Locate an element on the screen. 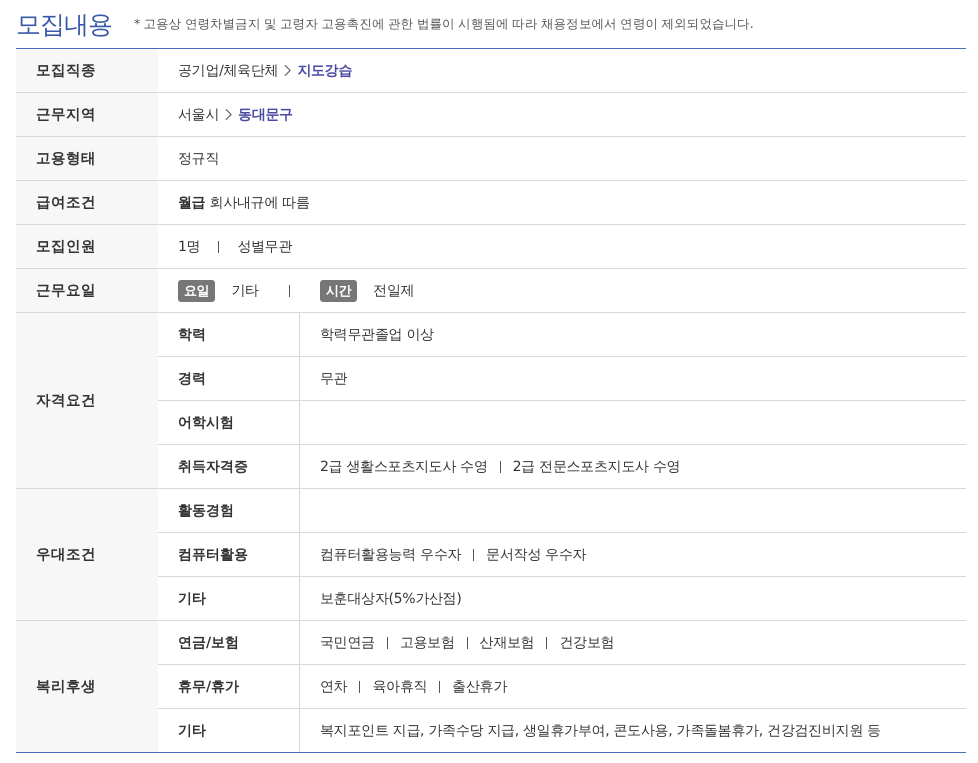 This screenshot has height=763, width=978. value-text: 보훈대상자(5%가산점) is located at coordinates (391, 599).